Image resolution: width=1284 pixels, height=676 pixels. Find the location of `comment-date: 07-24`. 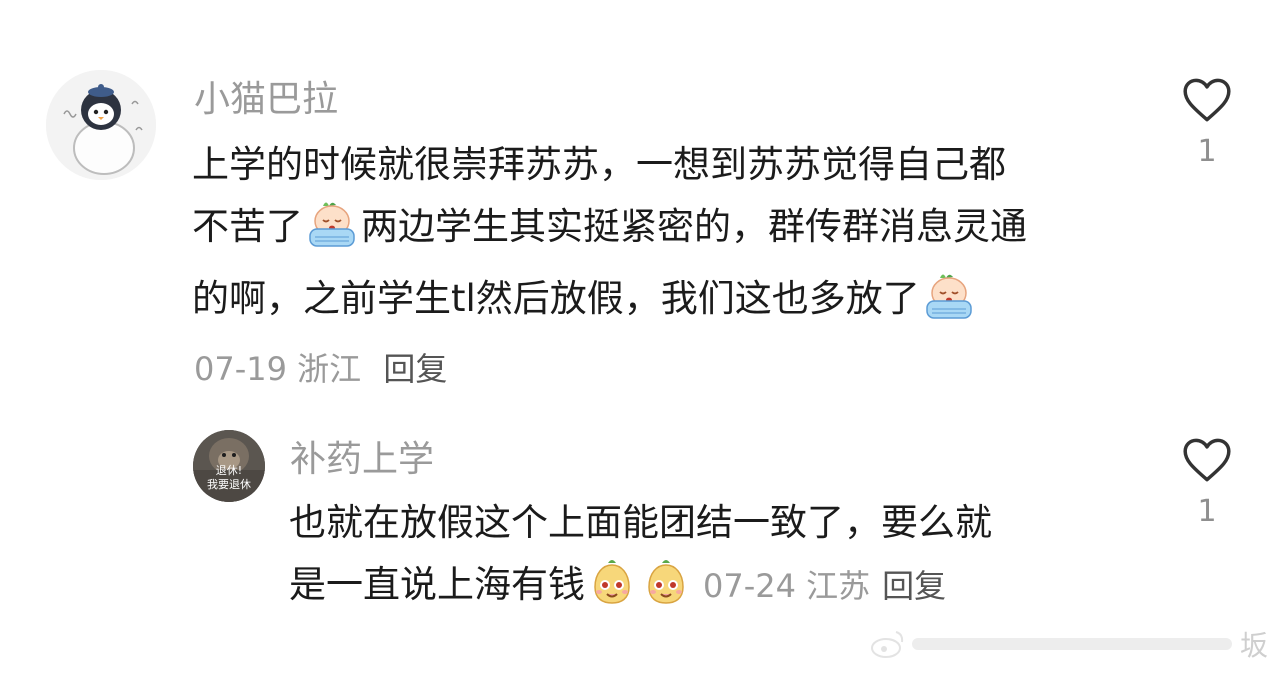

comment-date: 07-24 is located at coordinates (749, 586).